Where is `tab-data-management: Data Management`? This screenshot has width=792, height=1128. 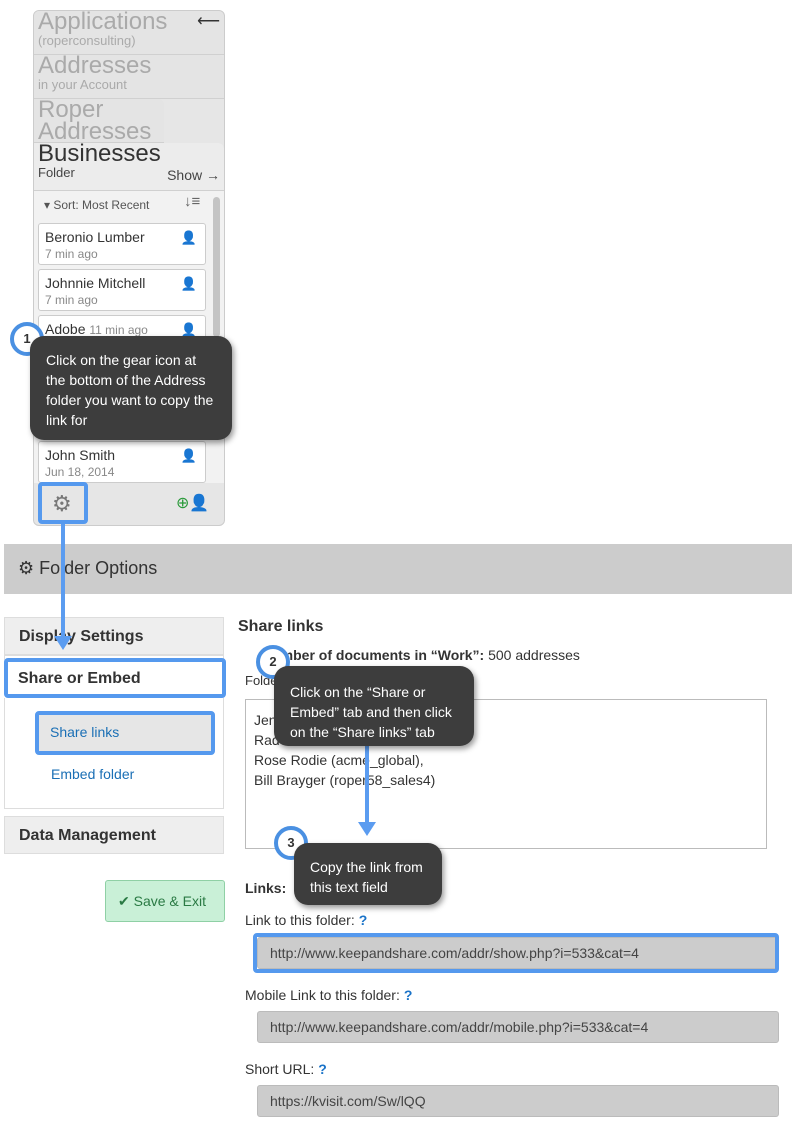
tab-data-management: Data Management is located at coordinates (114, 835).